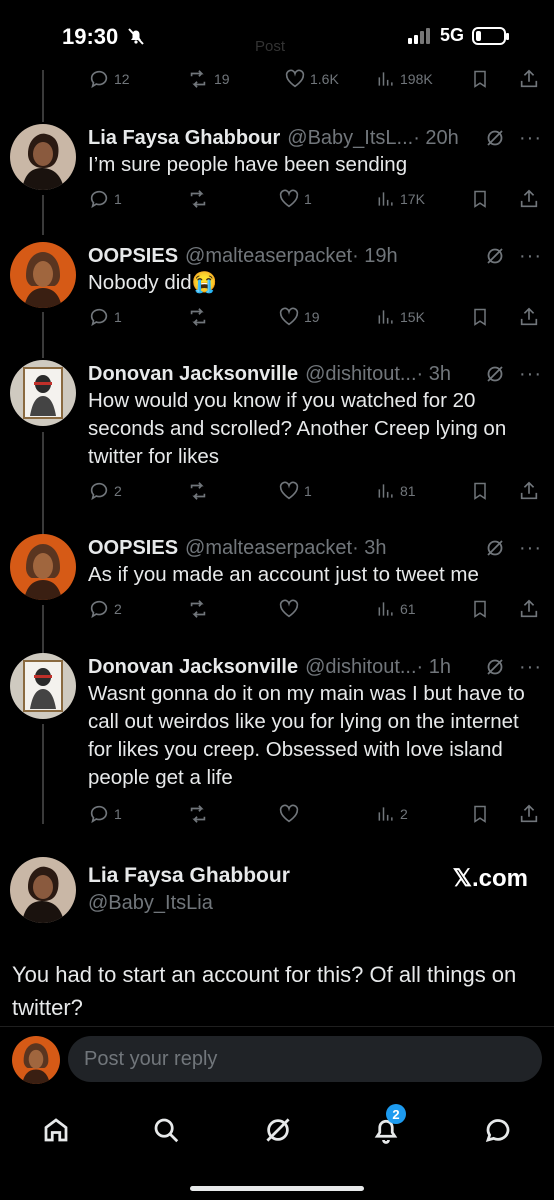  Describe the element at coordinates (386, 1127) in the screenshot. I see `notifications-icon: 2` at that location.